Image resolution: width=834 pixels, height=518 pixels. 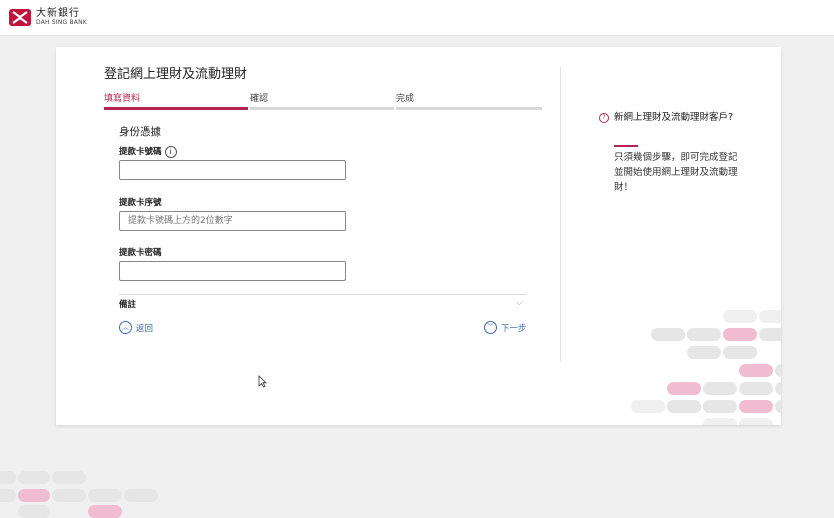 I want to click on back-button: ︿ 返回, so click(x=136, y=327).